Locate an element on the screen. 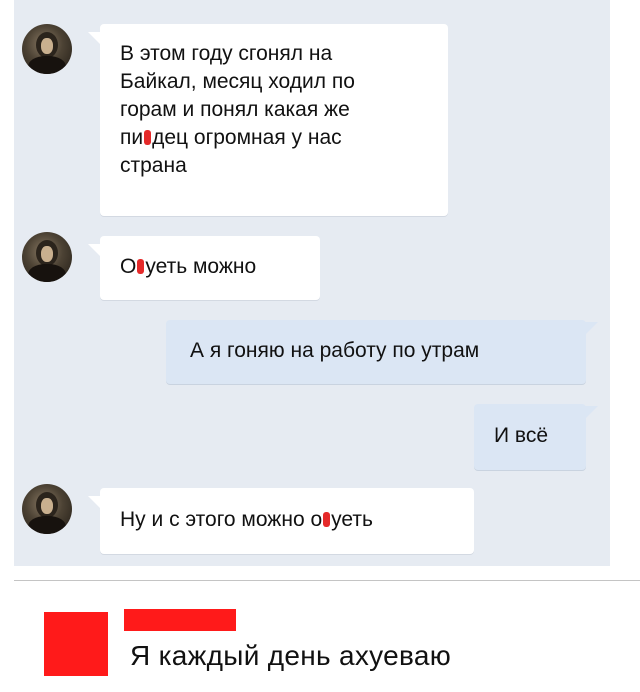 Image resolution: width=640 pixels, height=692 pixels. message-text: Ну и с этого можно о уеть is located at coordinates (246, 519).